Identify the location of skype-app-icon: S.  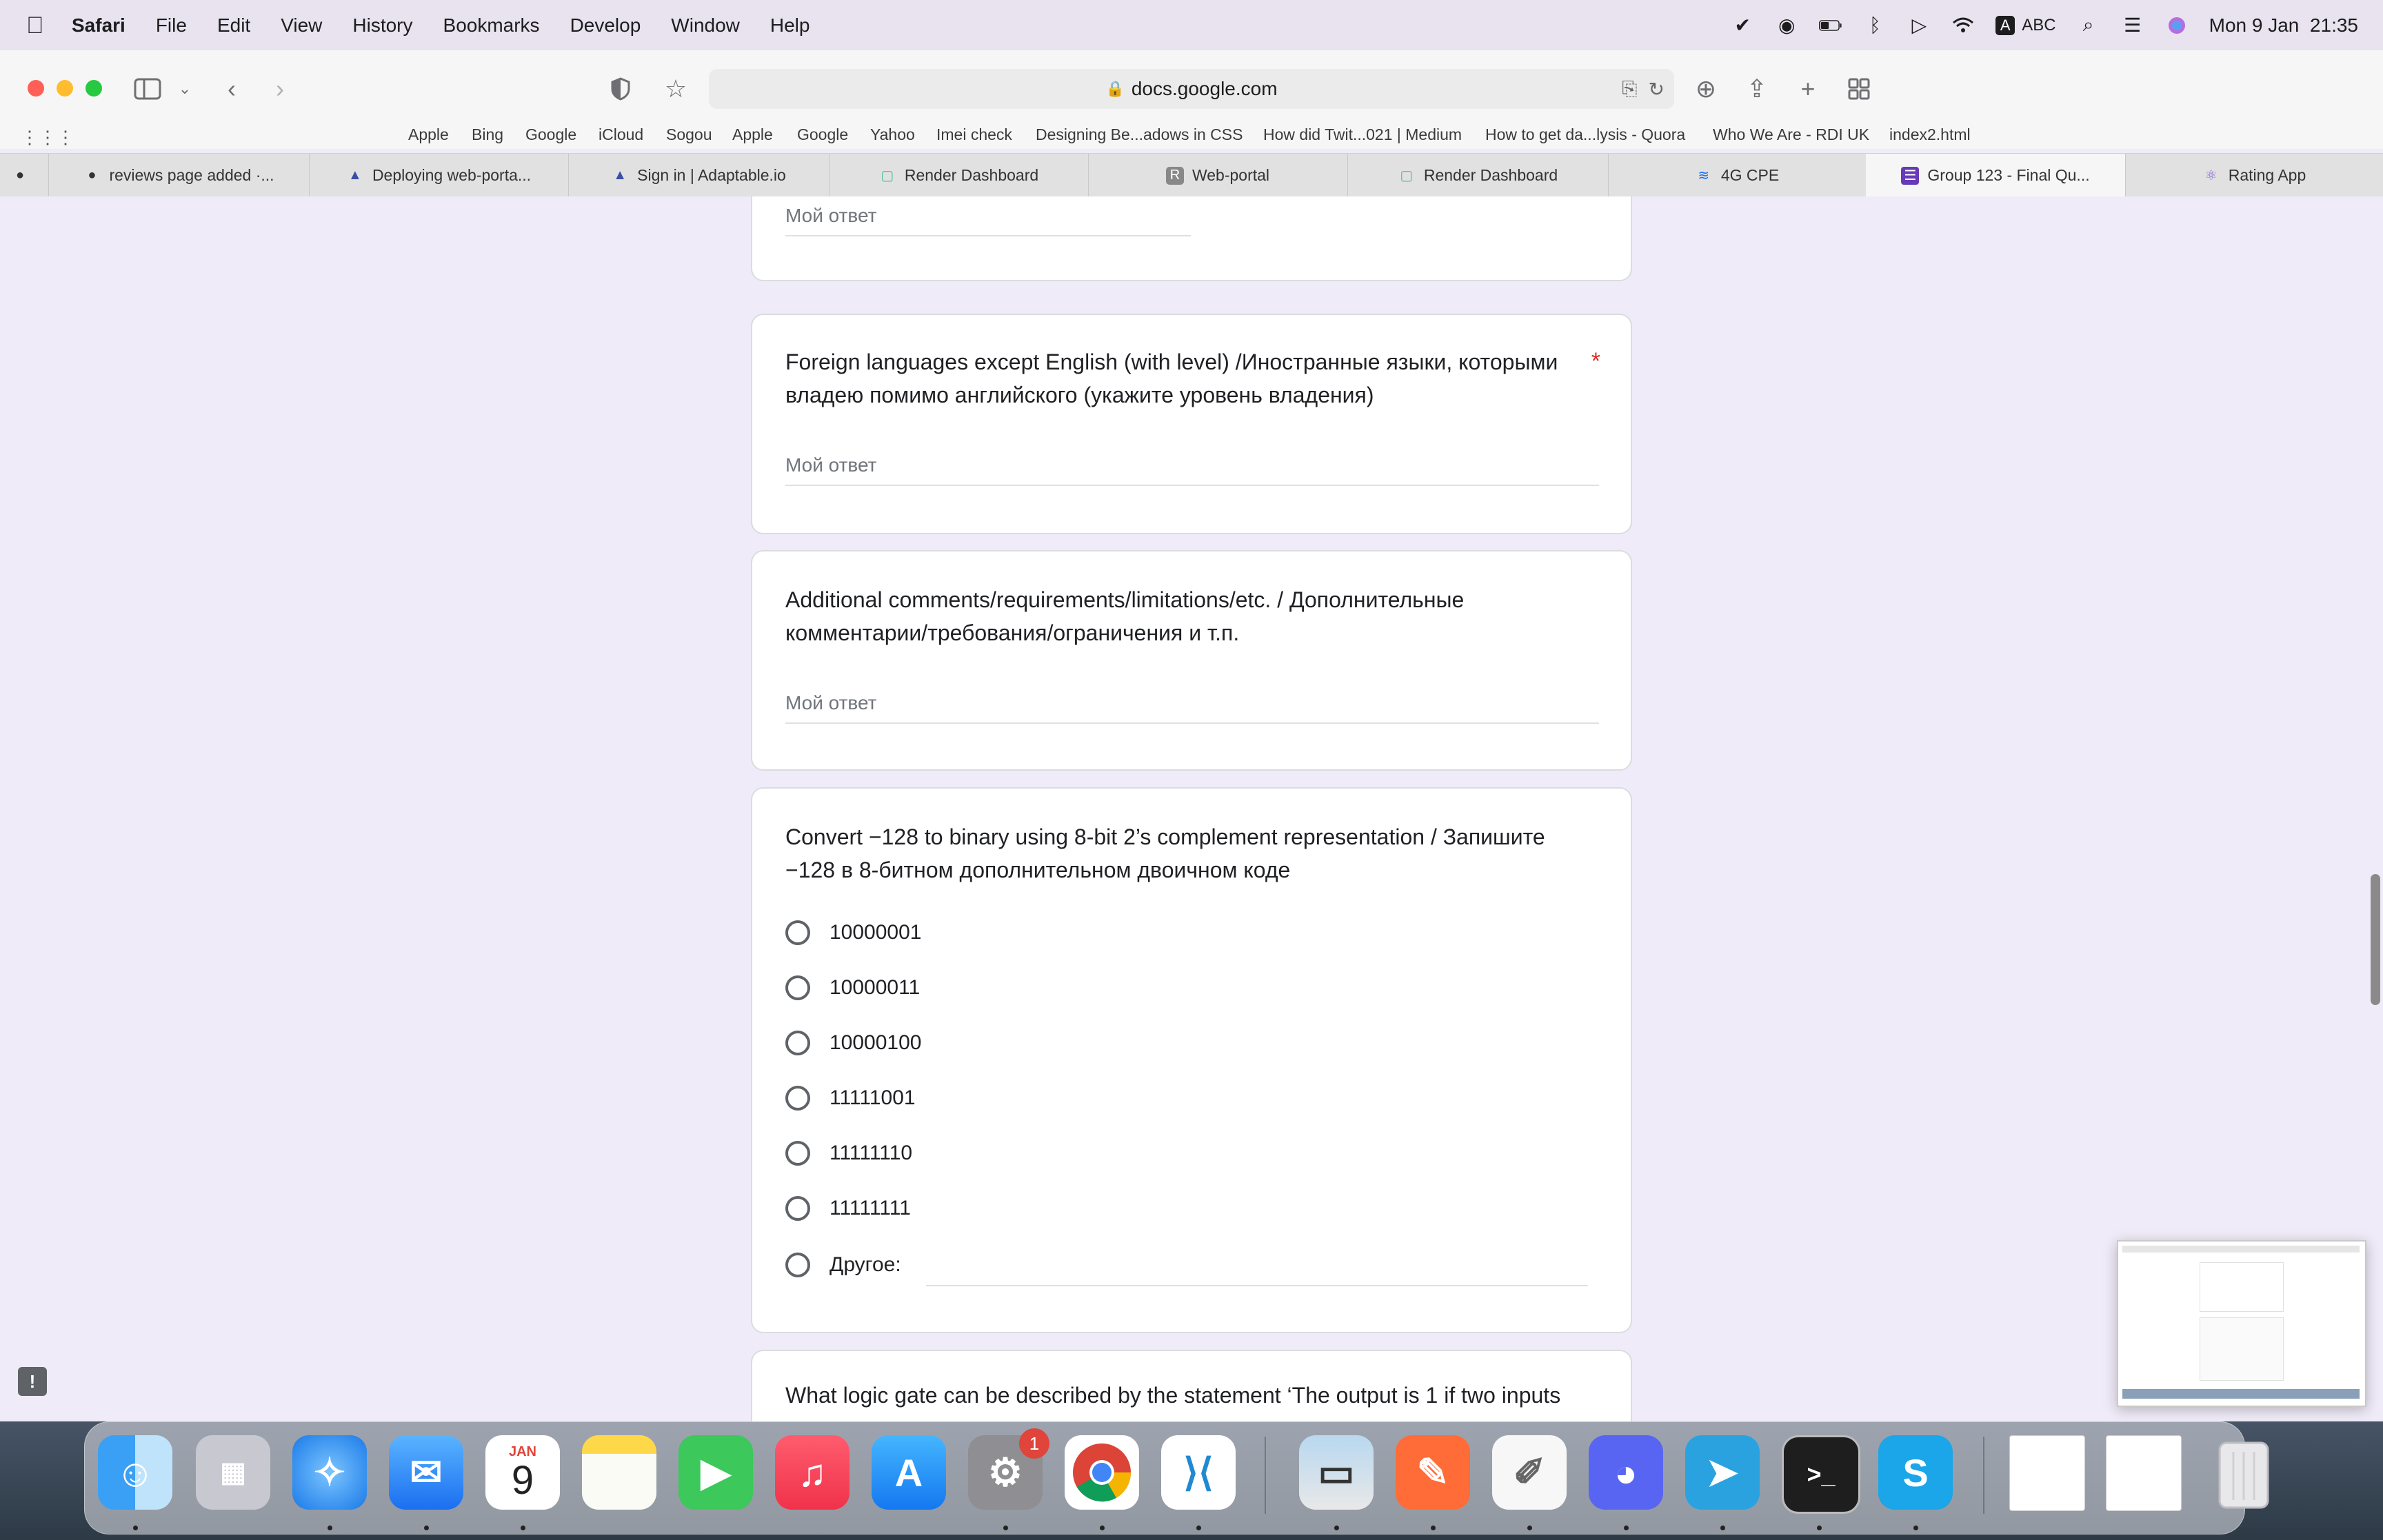
(1915, 1473).